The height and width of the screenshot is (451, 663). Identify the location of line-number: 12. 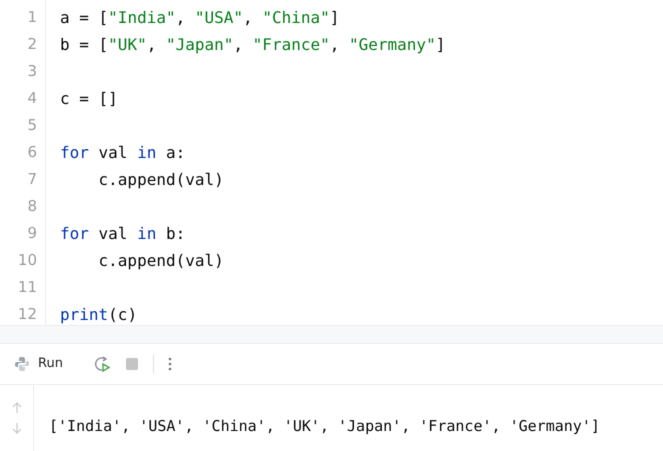
(27, 314).